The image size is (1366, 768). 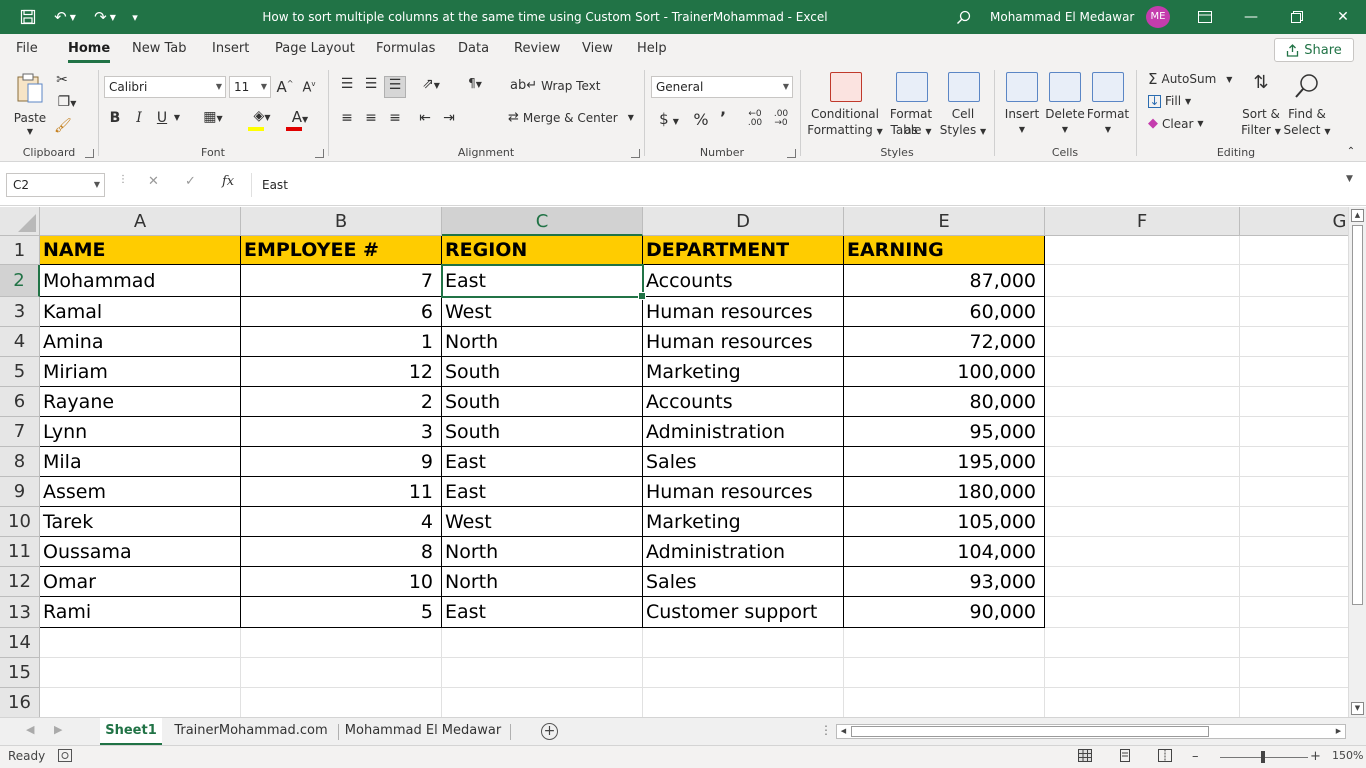 What do you see at coordinates (944, 522) in the screenshot?
I see `cell-e10: 105,000` at bounding box center [944, 522].